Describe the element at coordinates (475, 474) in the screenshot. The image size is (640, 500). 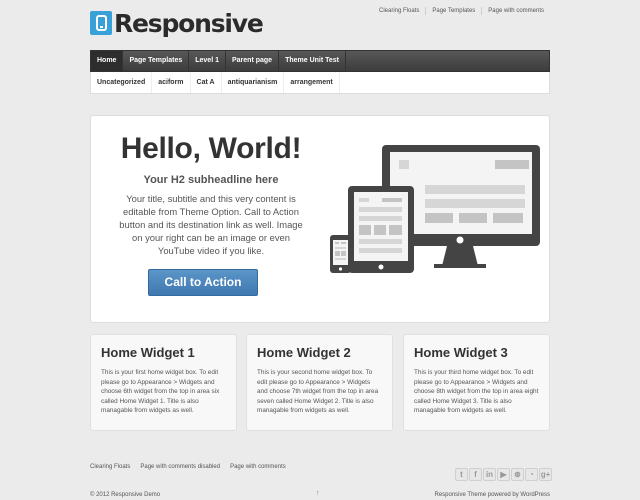
I see `facebook-icon: f` at that location.